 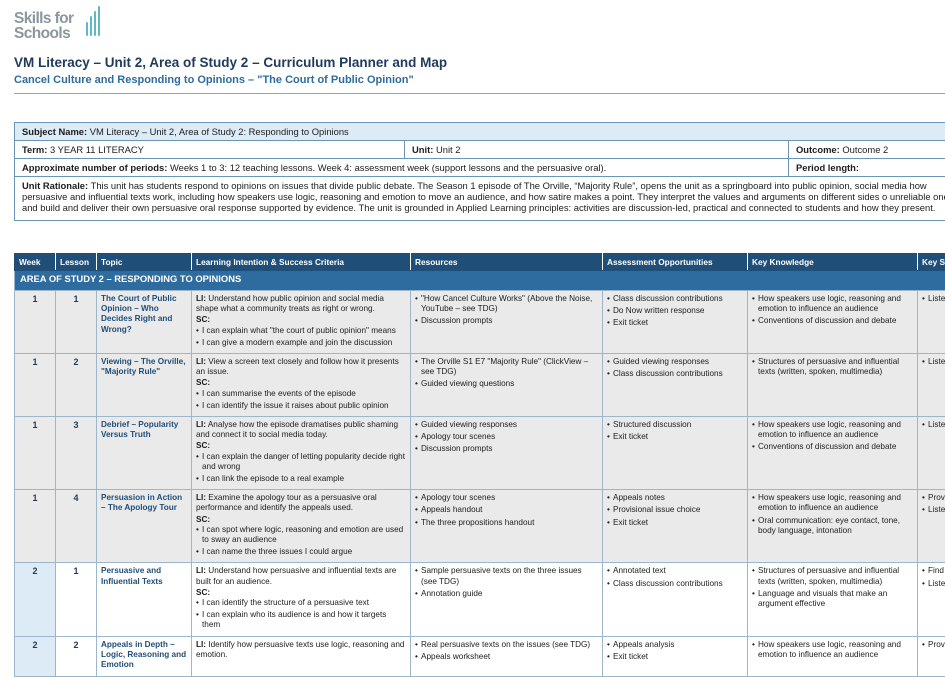 I want to click on key-skills-cell: Prov, so click(x=931, y=656).